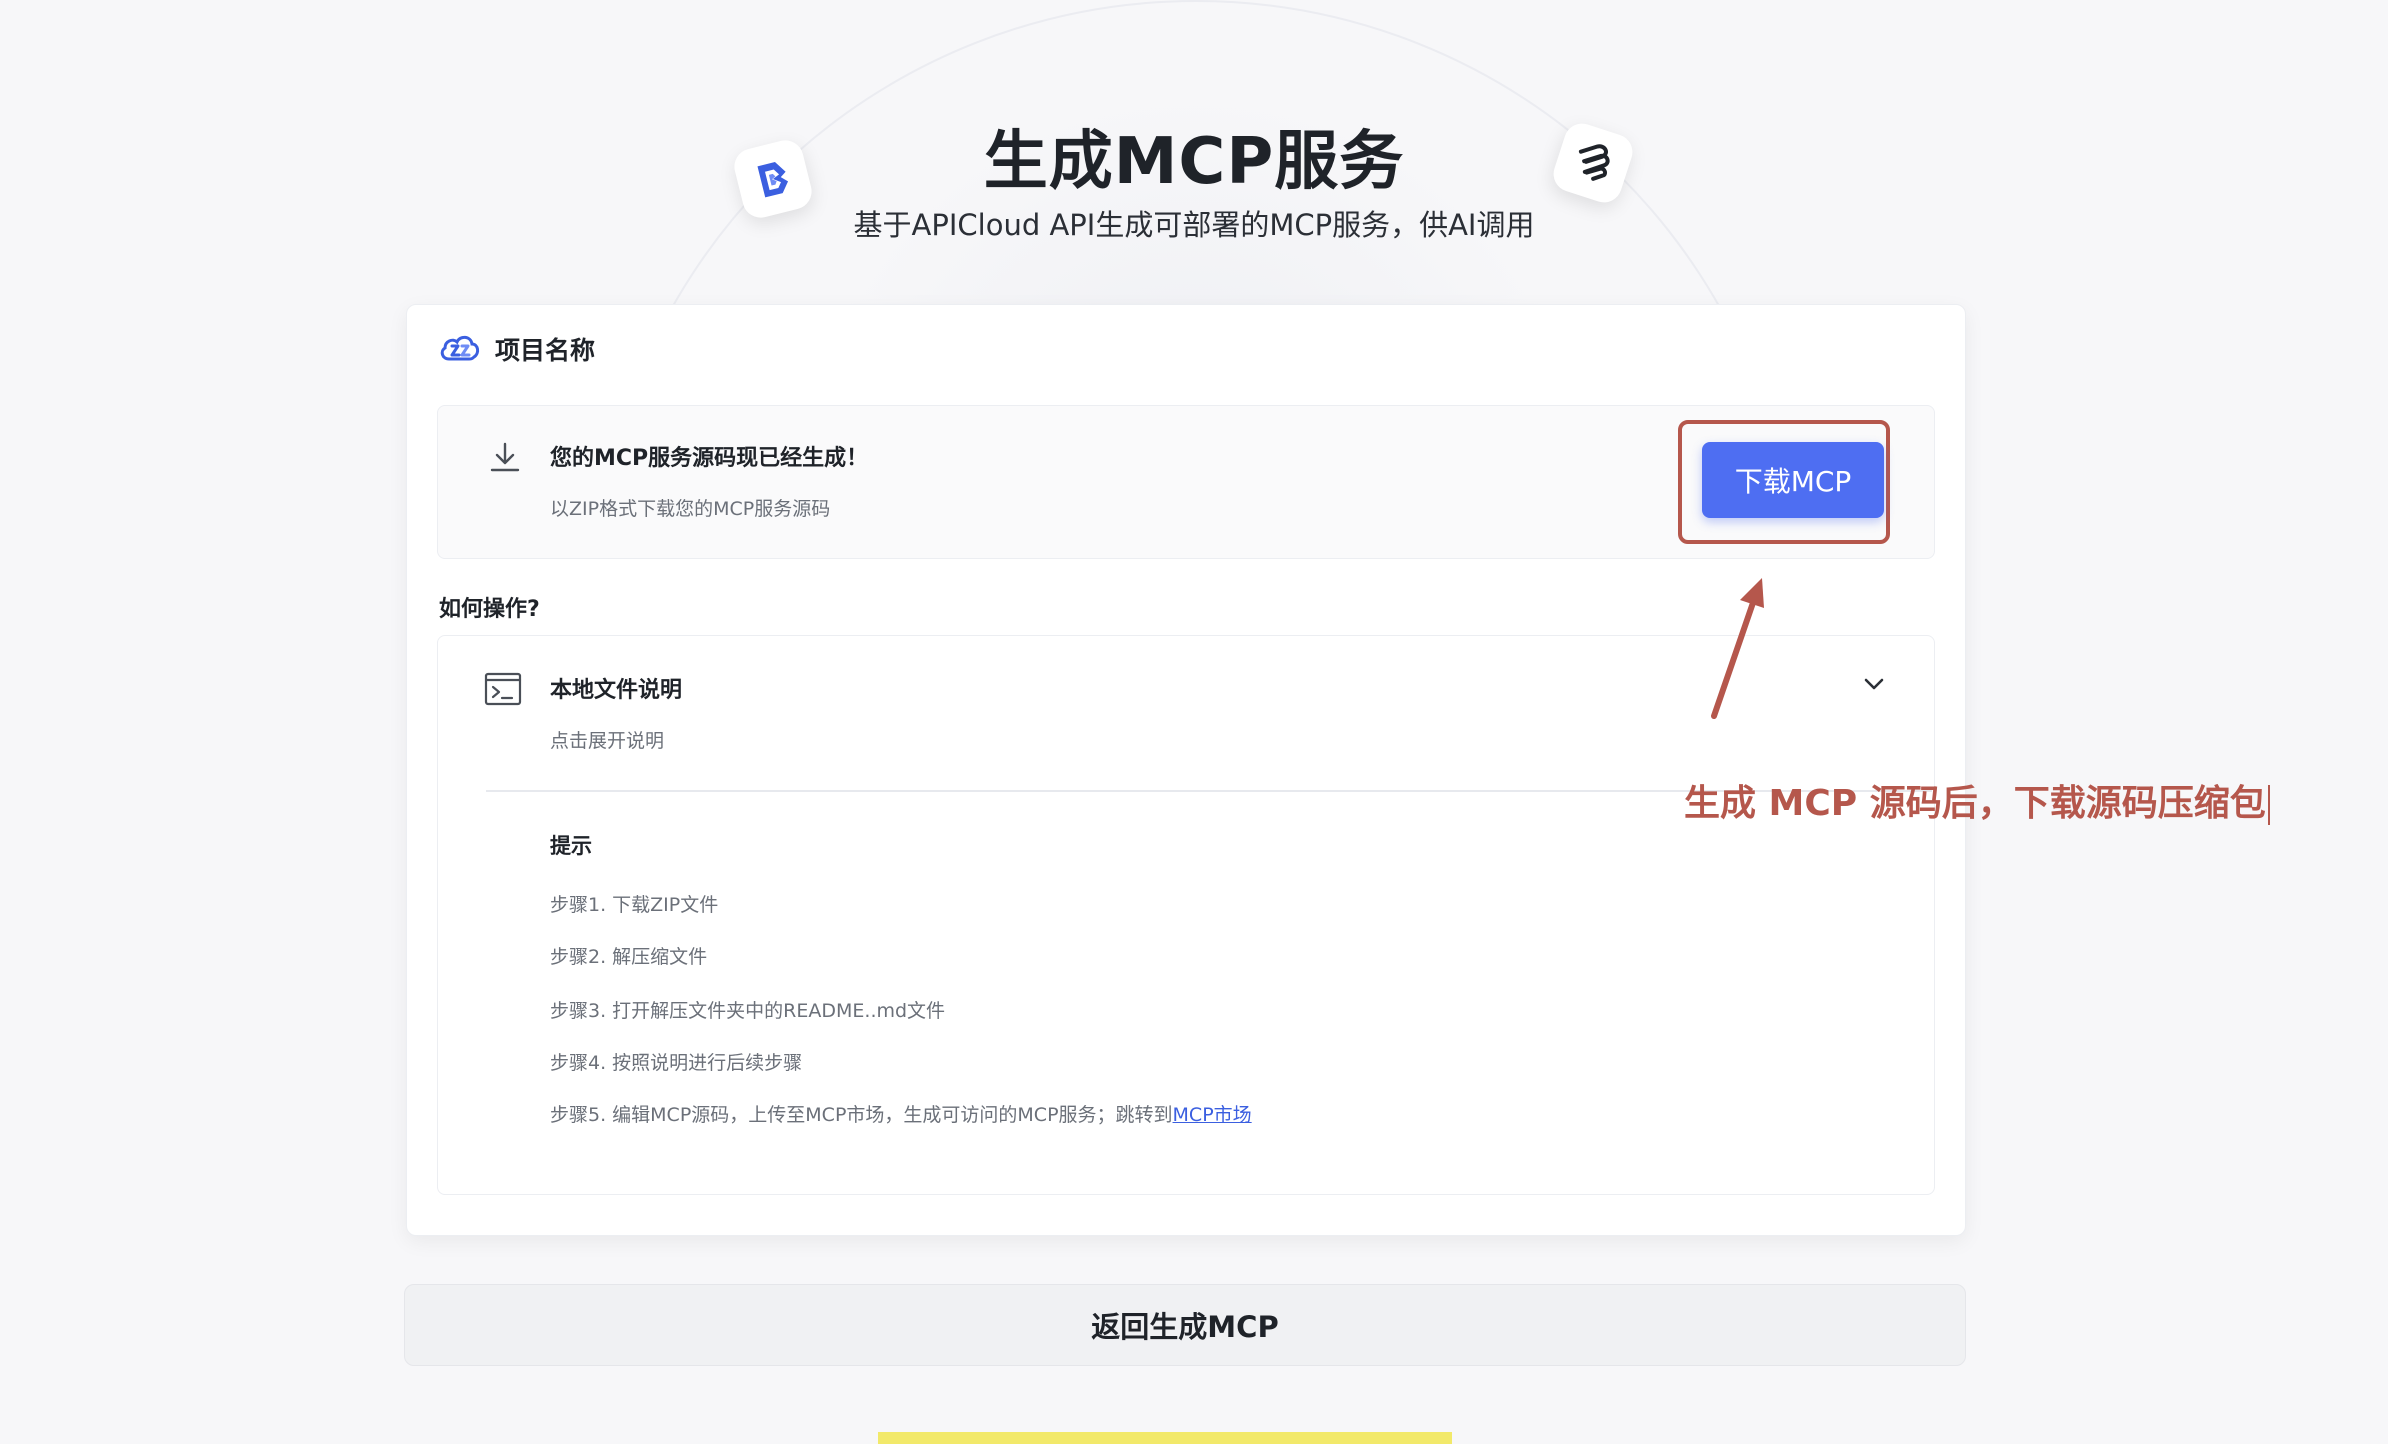  What do you see at coordinates (709, 458) in the screenshot?
I see `download-title: 您的MCP服务源码现已经生成！` at bounding box center [709, 458].